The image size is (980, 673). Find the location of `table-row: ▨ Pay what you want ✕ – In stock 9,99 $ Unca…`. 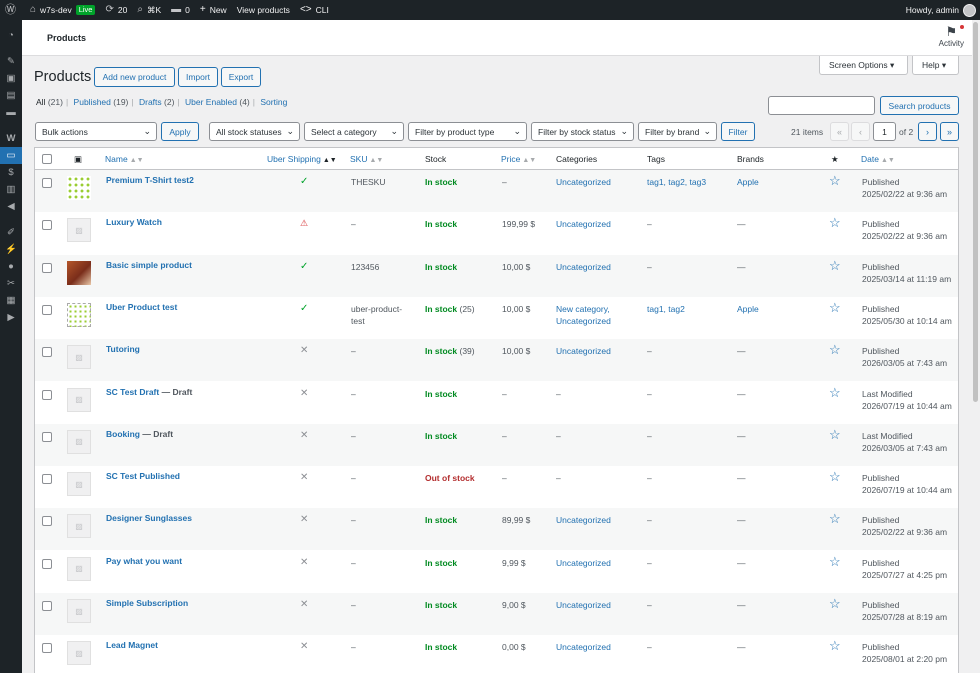

table-row: ▨ Pay what you want ✕ – In stock 9,99 $ Unca… is located at coordinates (496, 572).